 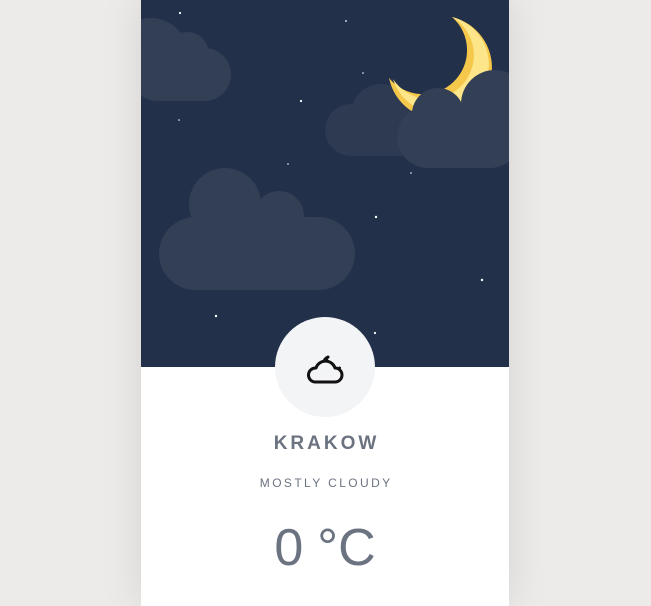 What do you see at coordinates (326, 483) in the screenshot?
I see `weather-condition: MOSTLY CLOUDY` at bounding box center [326, 483].